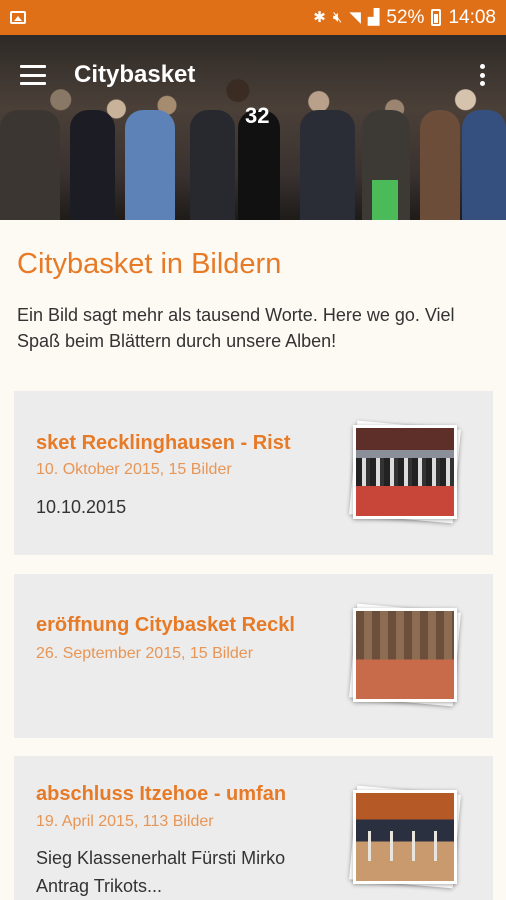  I want to click on album-title: abschluss Itzehoe - umfan, so click(161, 794).